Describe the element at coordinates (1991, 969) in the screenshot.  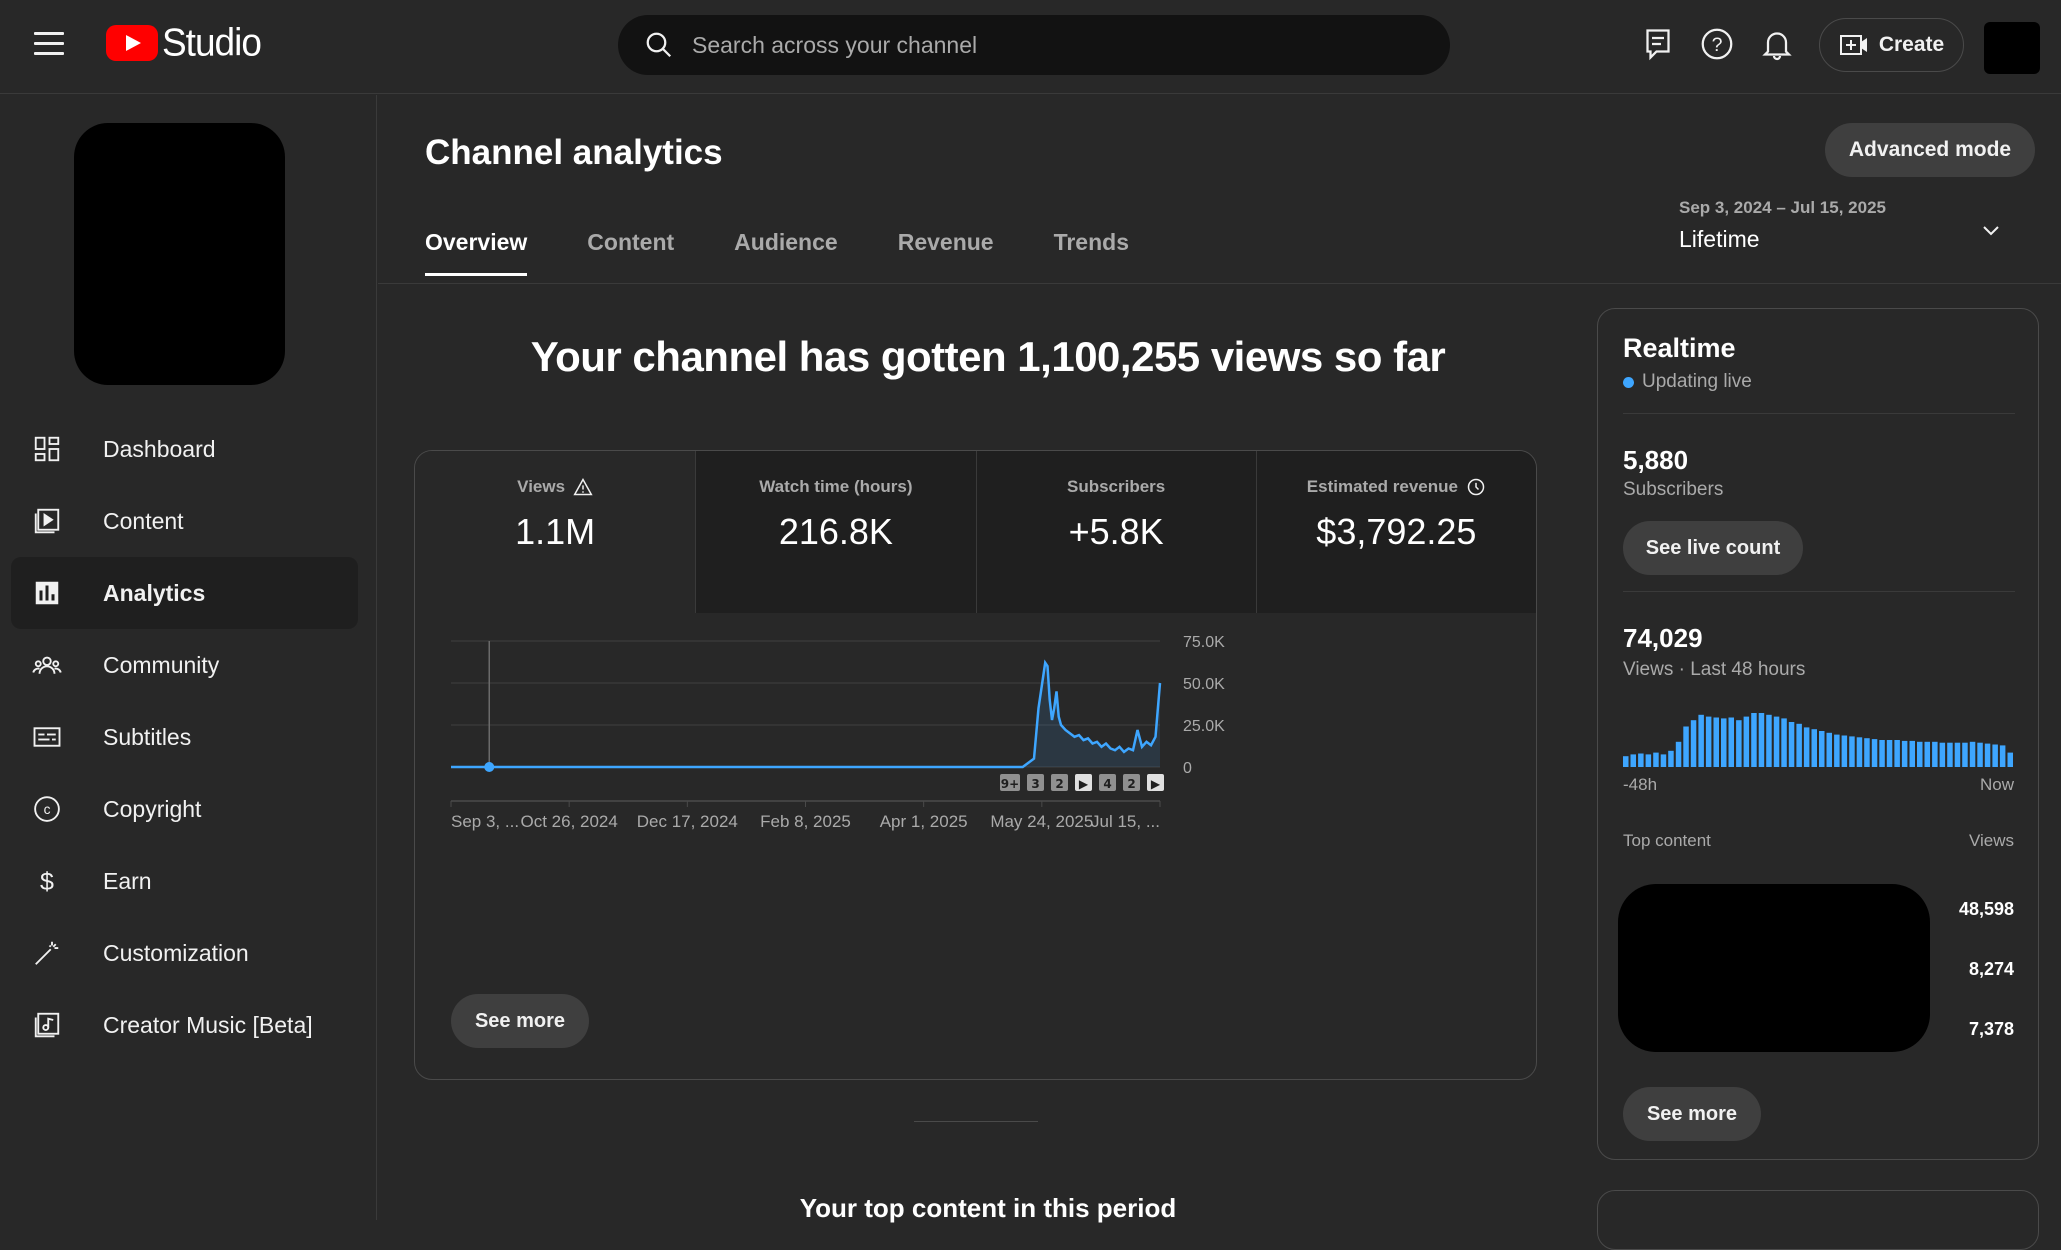
I see `top-content-views: 8,274` at that location.